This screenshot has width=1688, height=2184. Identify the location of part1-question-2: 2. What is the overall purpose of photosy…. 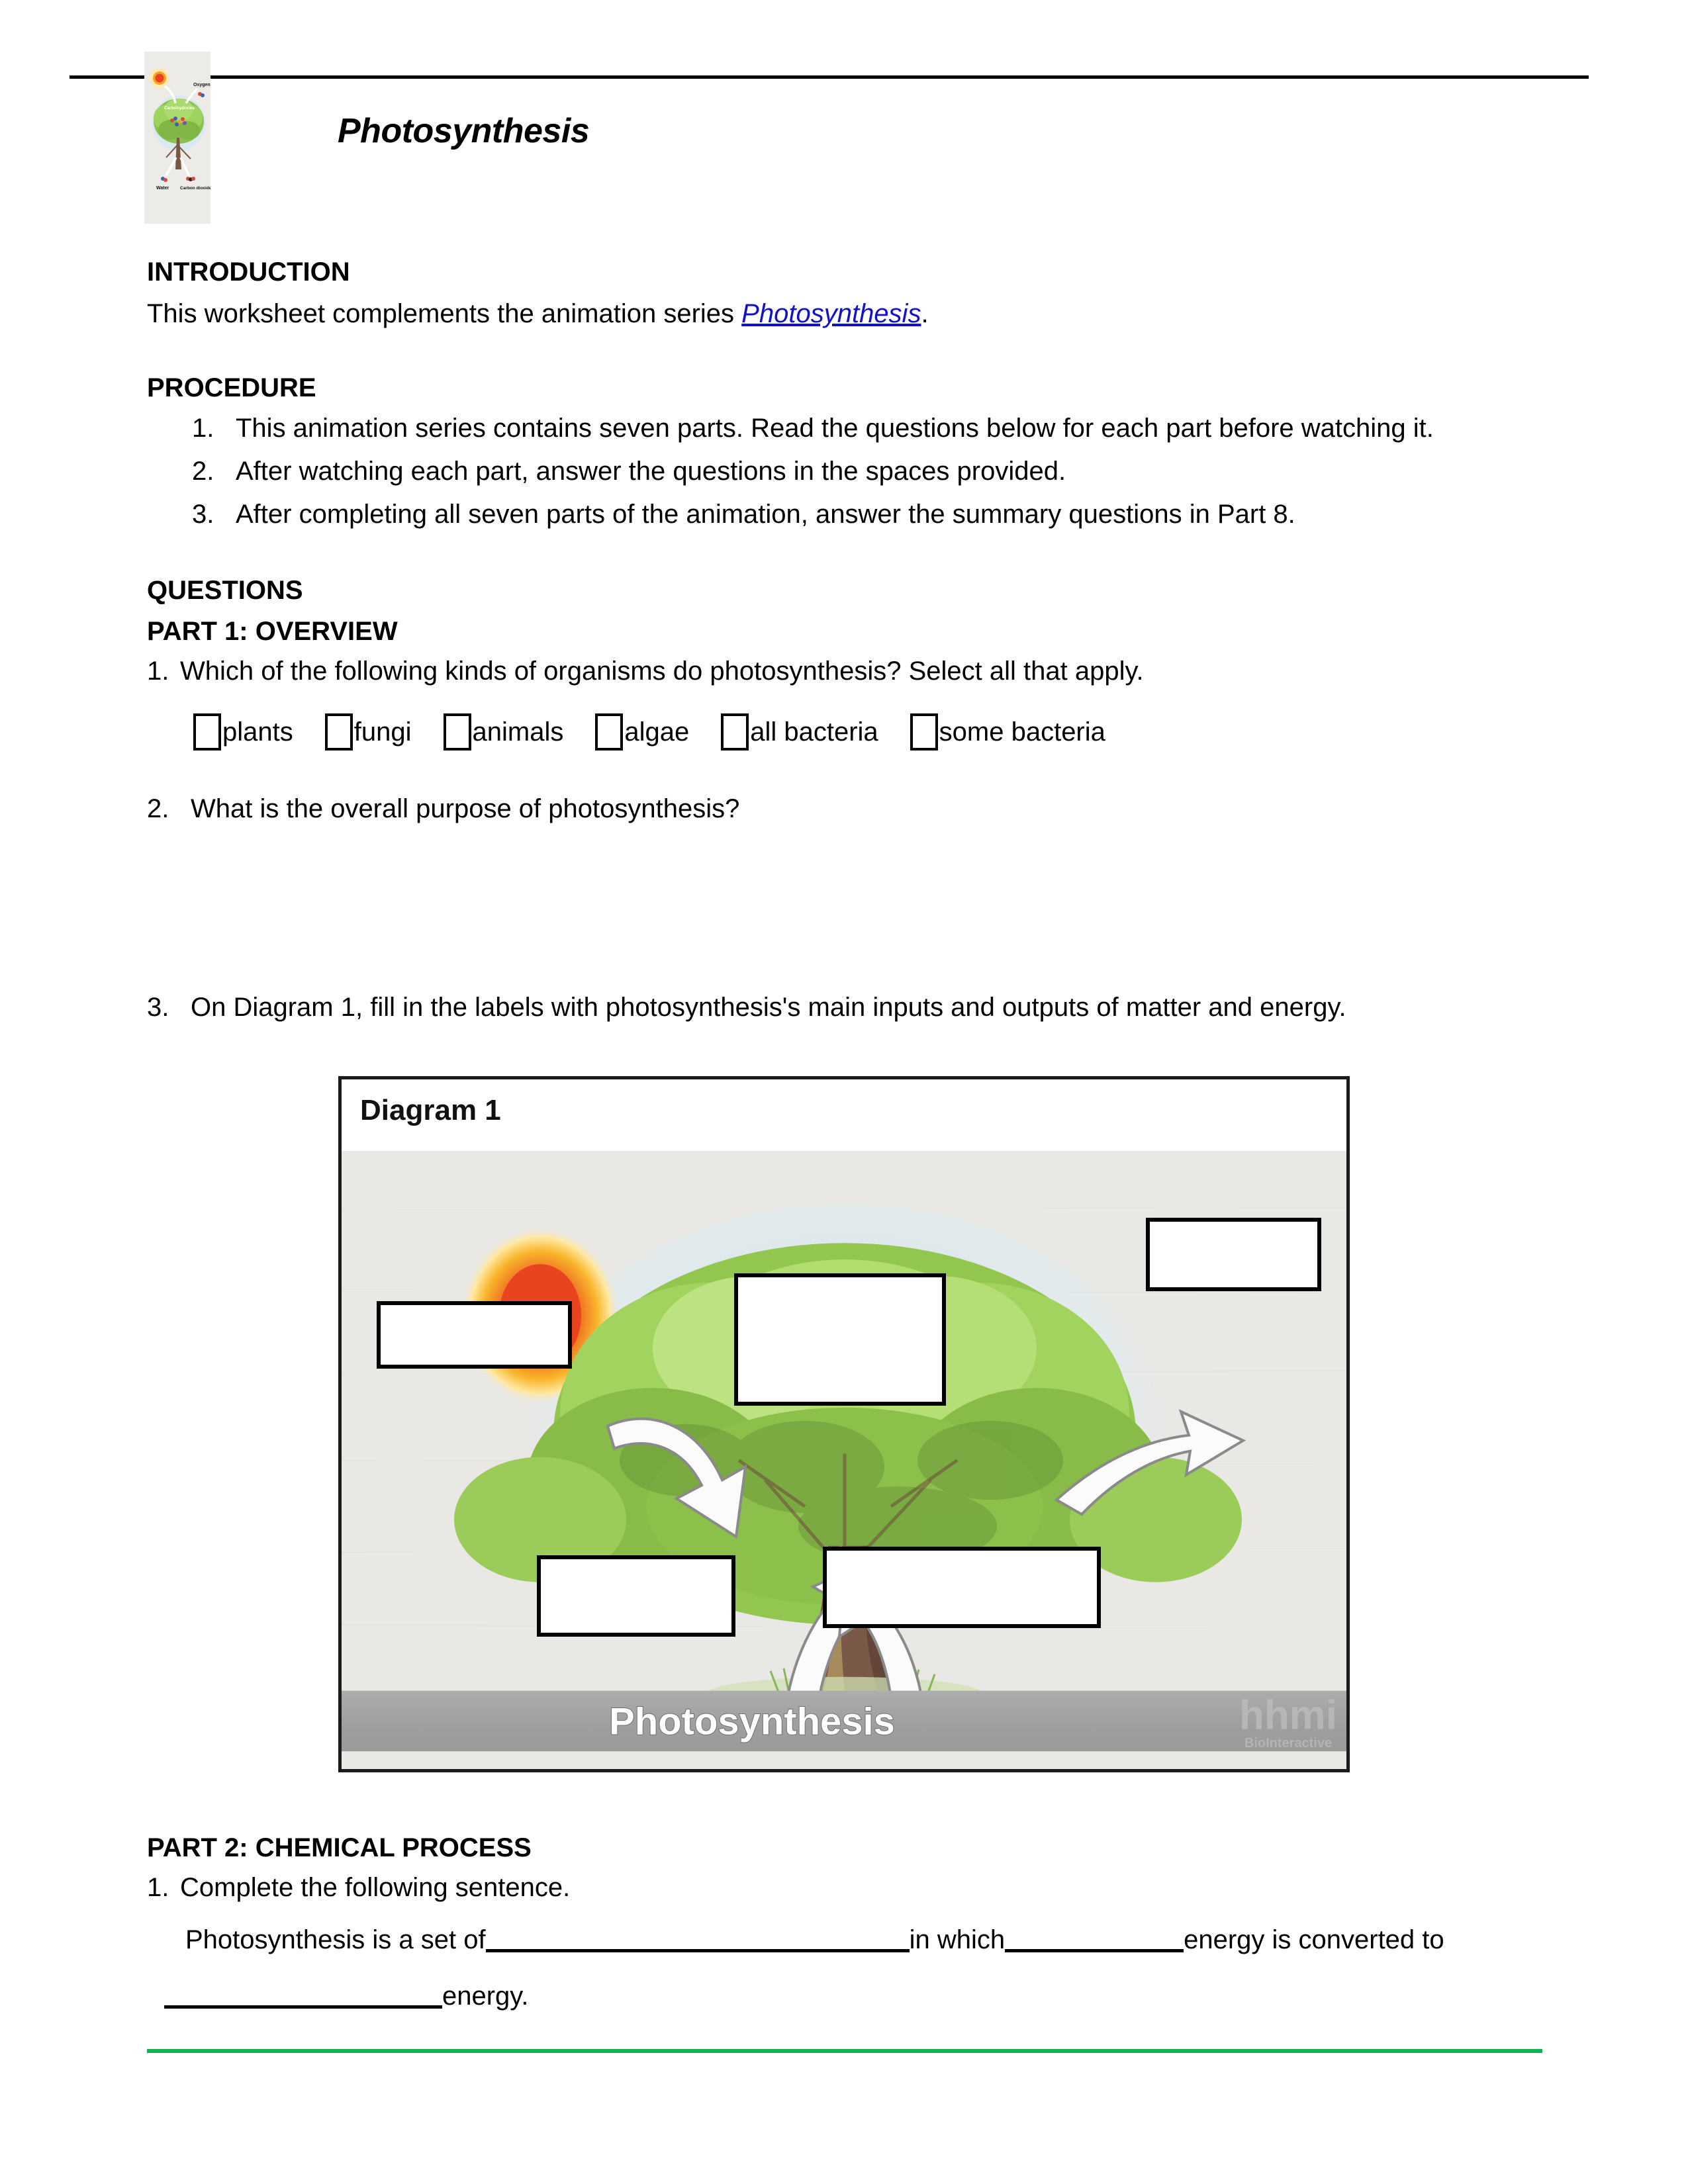
(443, 809).